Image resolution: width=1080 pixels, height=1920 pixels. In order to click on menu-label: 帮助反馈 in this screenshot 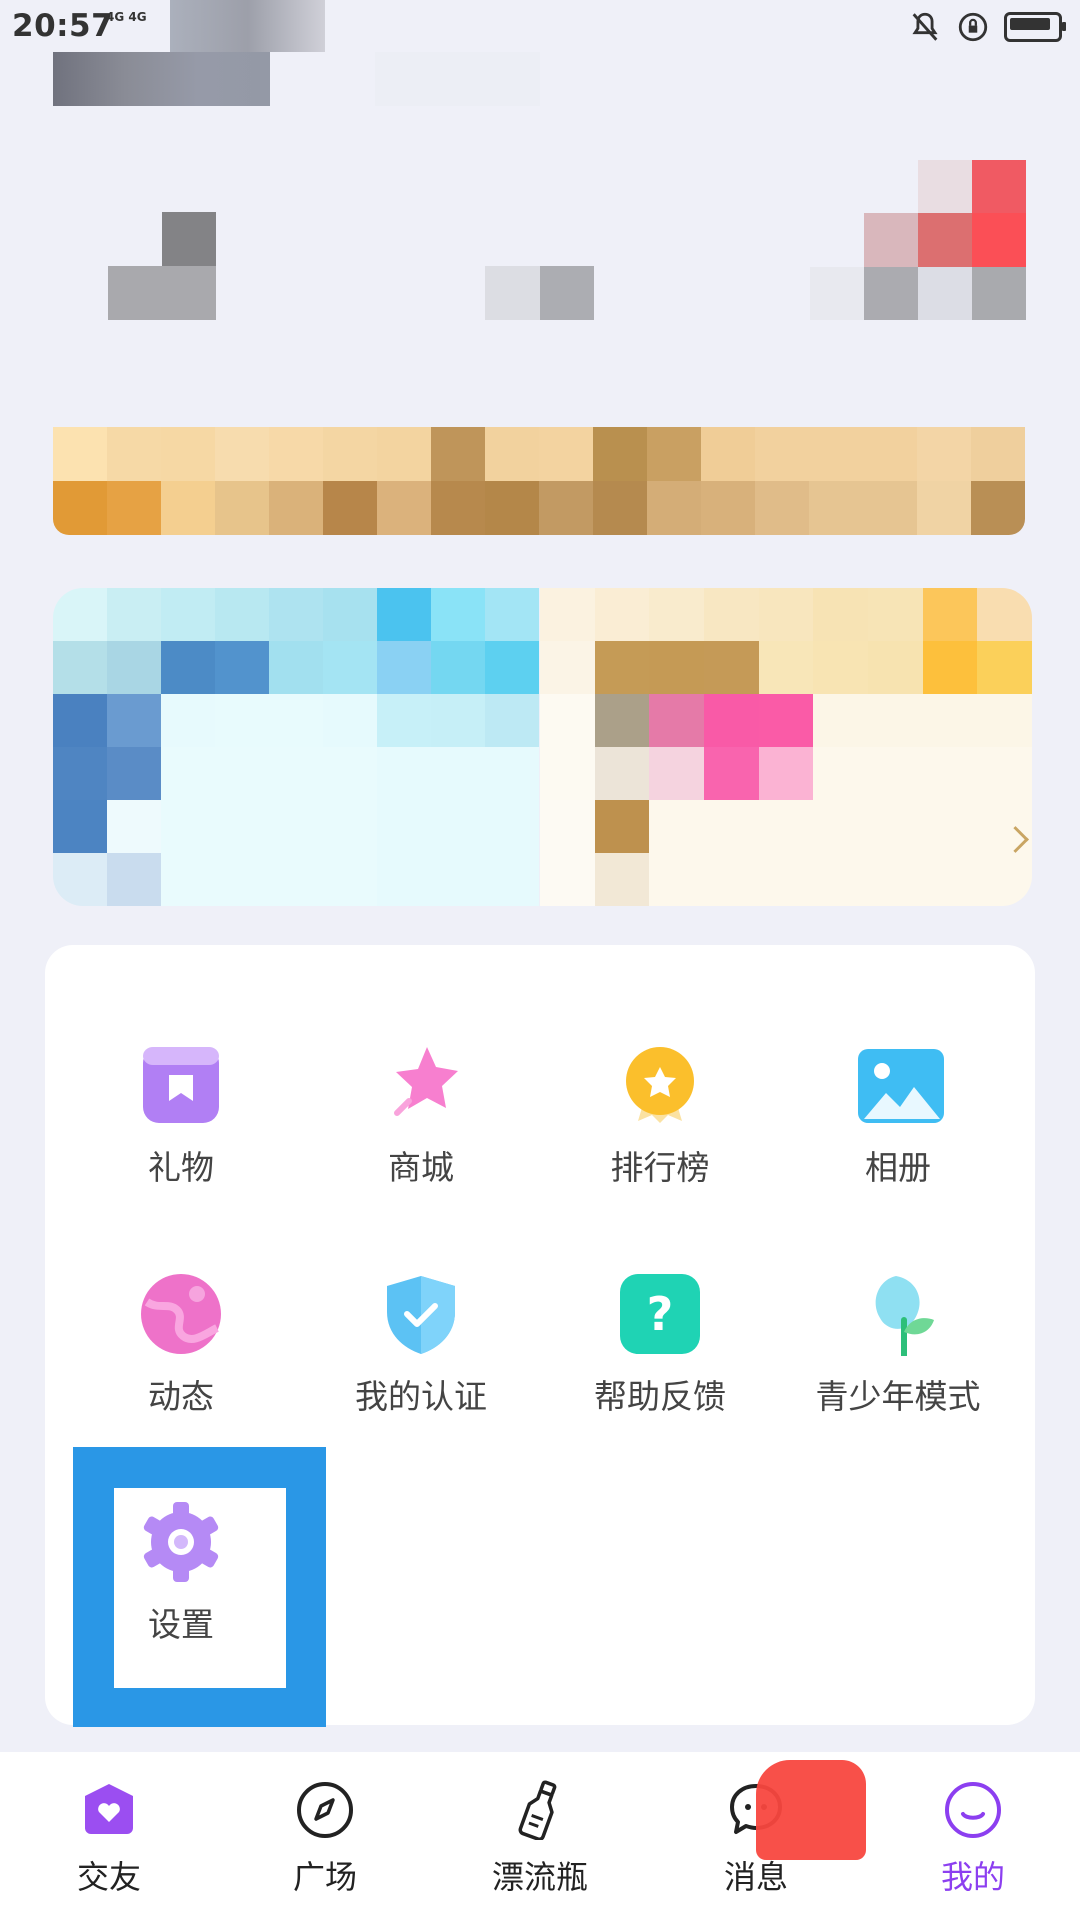, I will do `click(660, 1396)`.